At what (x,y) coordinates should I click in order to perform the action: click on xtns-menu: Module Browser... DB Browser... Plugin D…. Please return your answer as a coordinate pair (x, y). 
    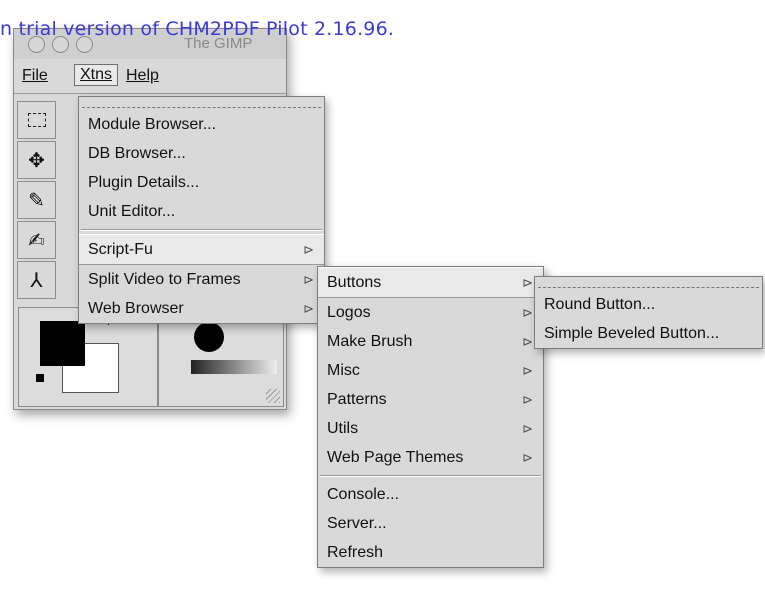
    Looking at the image, I should click on (201, 210).